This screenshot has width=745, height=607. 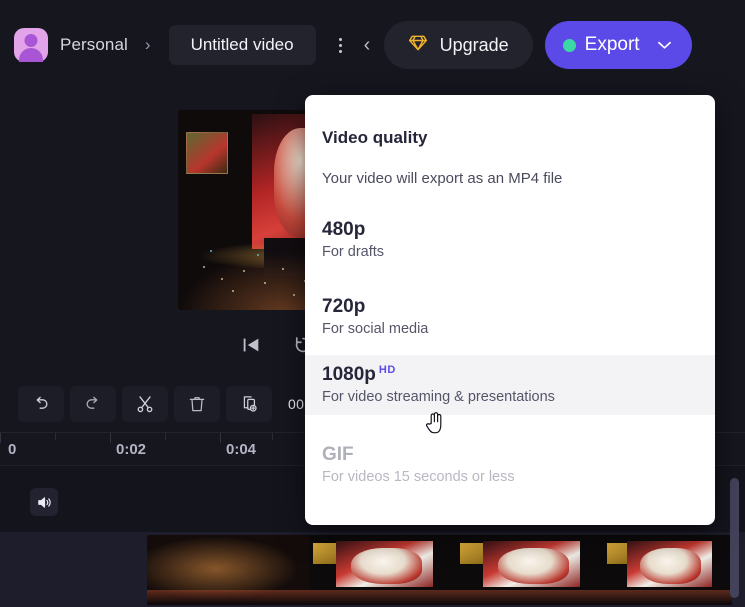 I want to click on quality-description: For social media, so click(x=375, y=328).